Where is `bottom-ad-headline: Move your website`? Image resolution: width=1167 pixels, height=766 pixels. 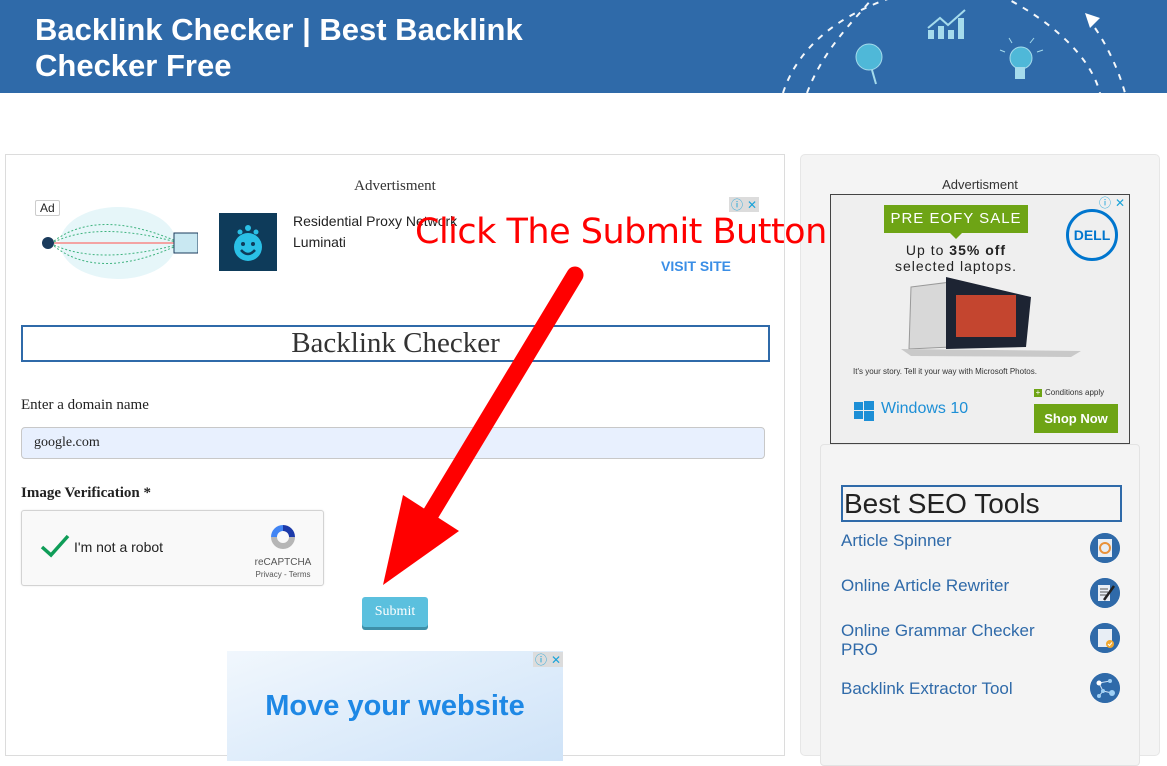 bottom-ad-headline: Move your website is located at coordinates (395, 706).